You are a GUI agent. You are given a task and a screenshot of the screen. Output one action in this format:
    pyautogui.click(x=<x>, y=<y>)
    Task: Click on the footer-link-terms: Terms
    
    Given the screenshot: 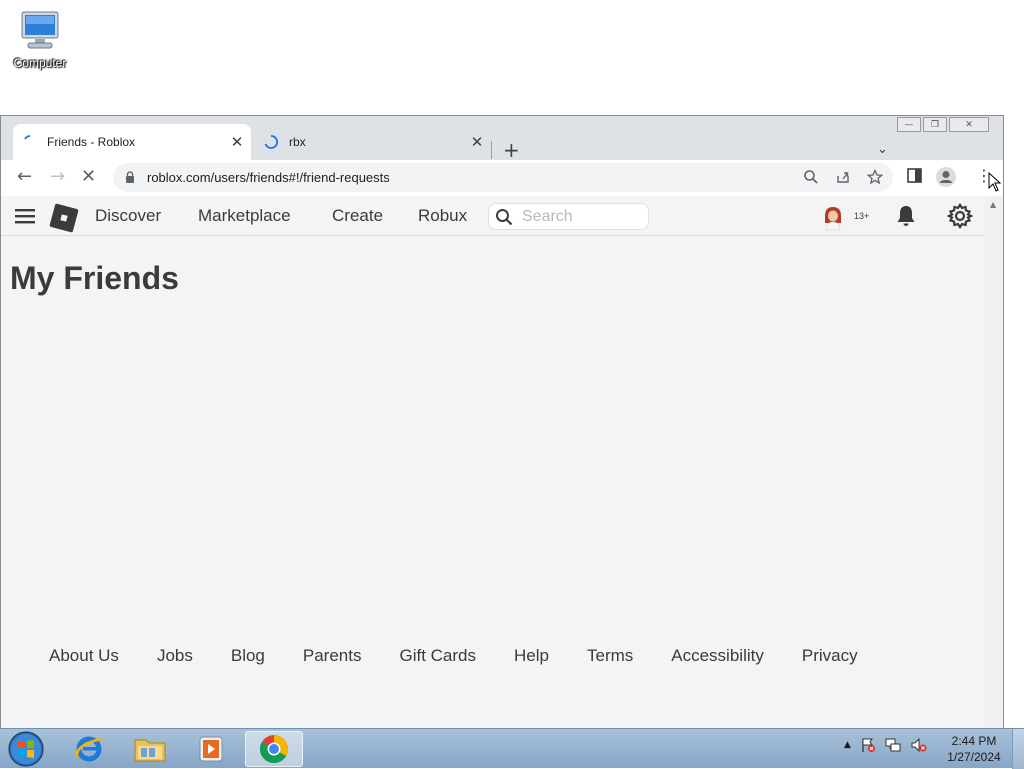 What is the action you would take?
    pyautogui.click(x=610, y=656)
    